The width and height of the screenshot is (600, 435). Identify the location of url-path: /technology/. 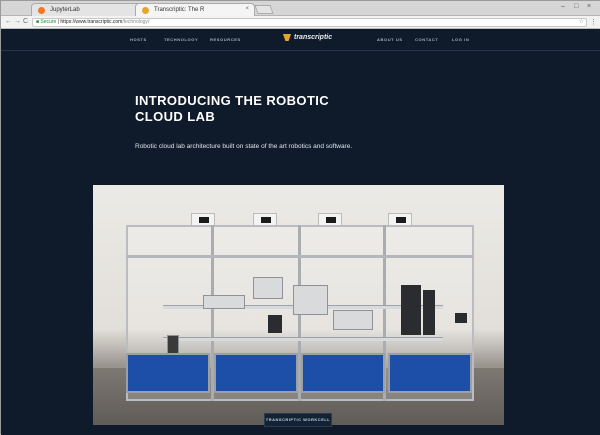
(136, 22).